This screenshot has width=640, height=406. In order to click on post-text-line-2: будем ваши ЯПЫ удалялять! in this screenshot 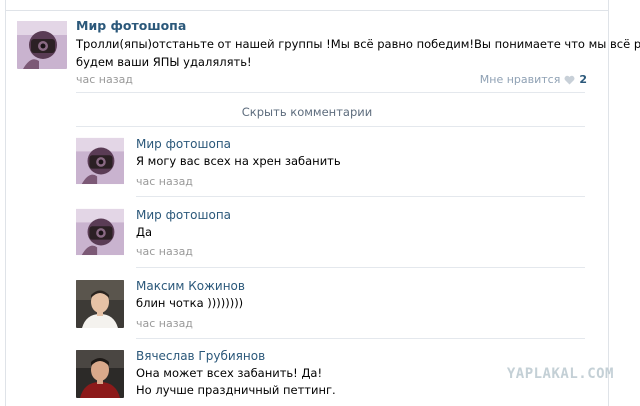, I will do `click(164, 62)`.